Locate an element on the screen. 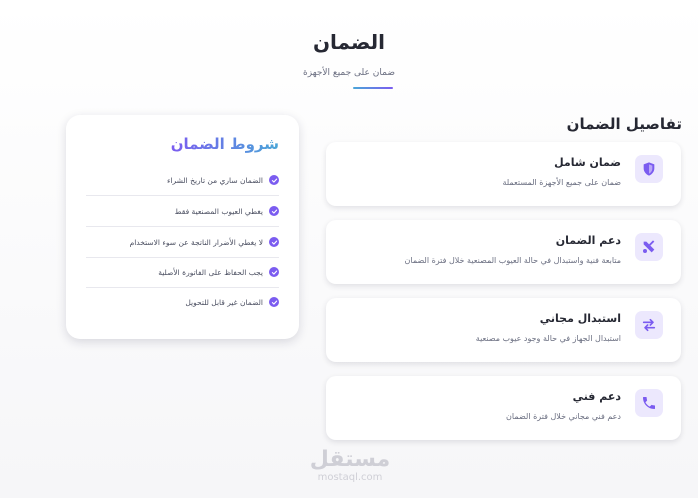 This screenshot has height=498, width=698. watermark: مستقل mostaql.com is located at coordinates (350, 466).